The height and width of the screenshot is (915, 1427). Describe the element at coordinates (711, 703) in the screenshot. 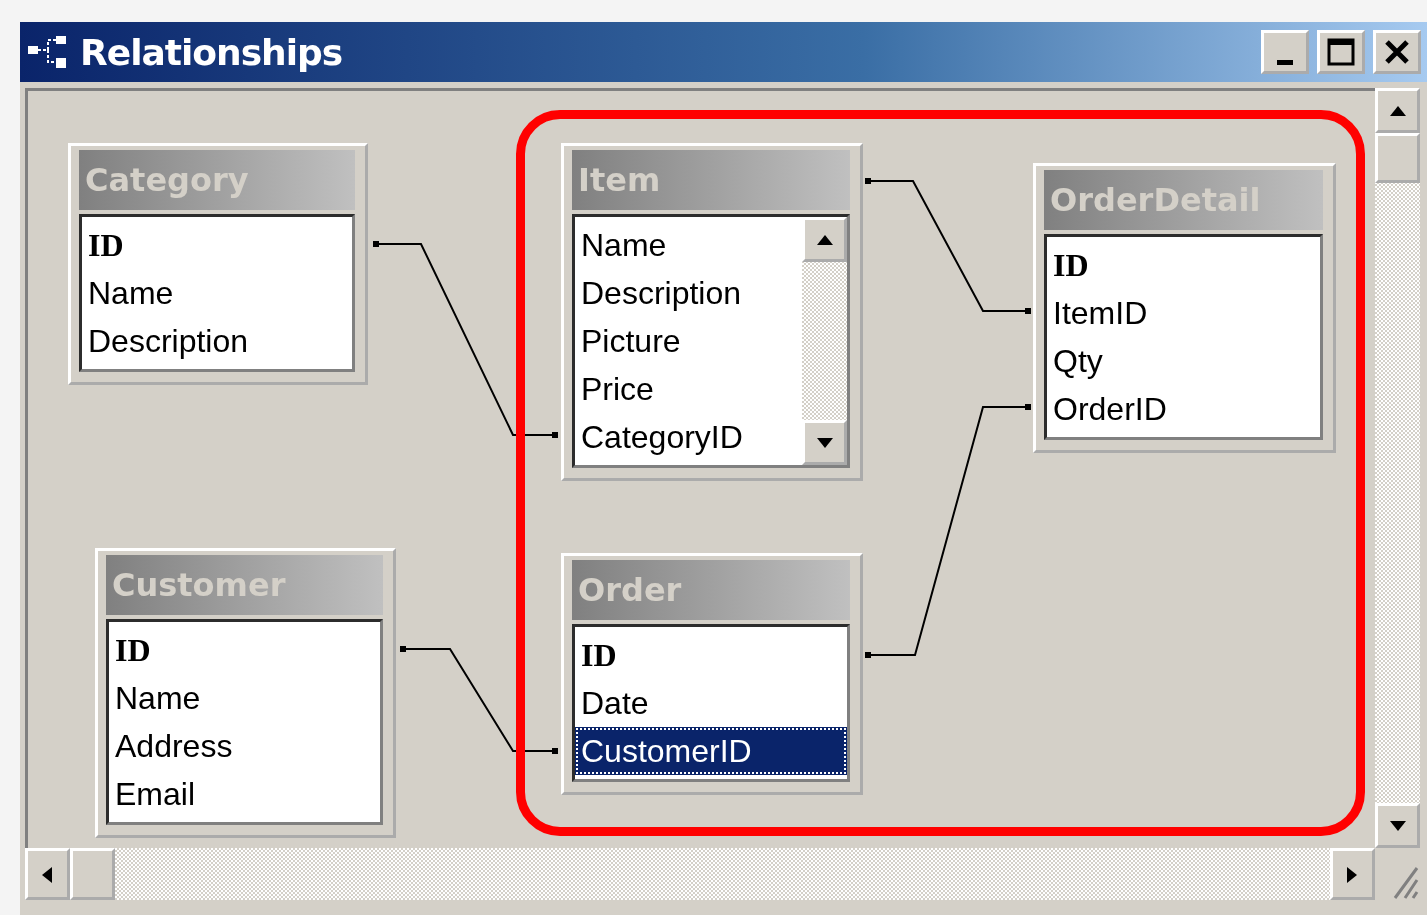

I see `field-name: Date` at that location.